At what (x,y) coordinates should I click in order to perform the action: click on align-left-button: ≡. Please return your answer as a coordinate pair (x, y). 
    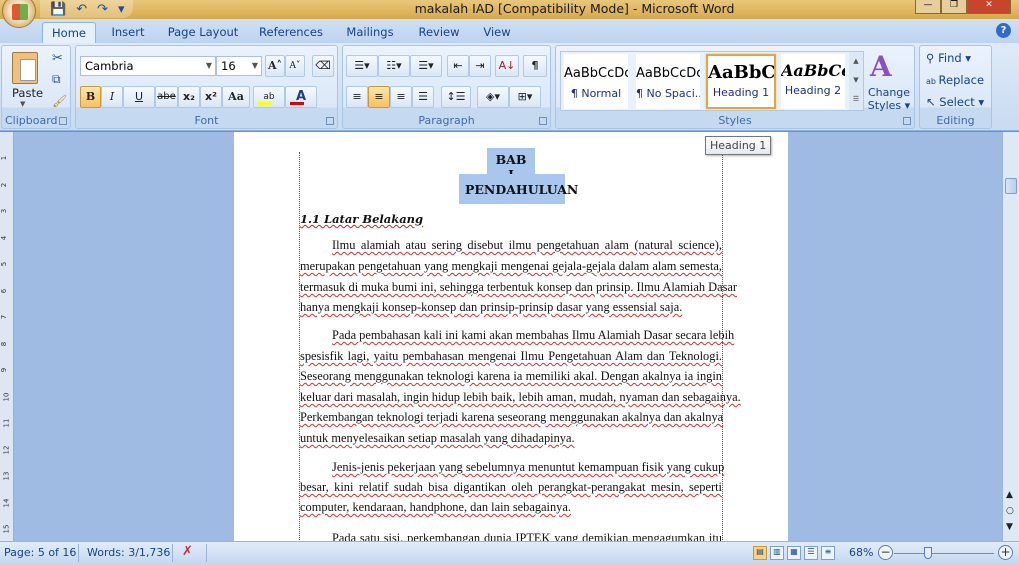
    Looking at the image, I should click on (357, 97).